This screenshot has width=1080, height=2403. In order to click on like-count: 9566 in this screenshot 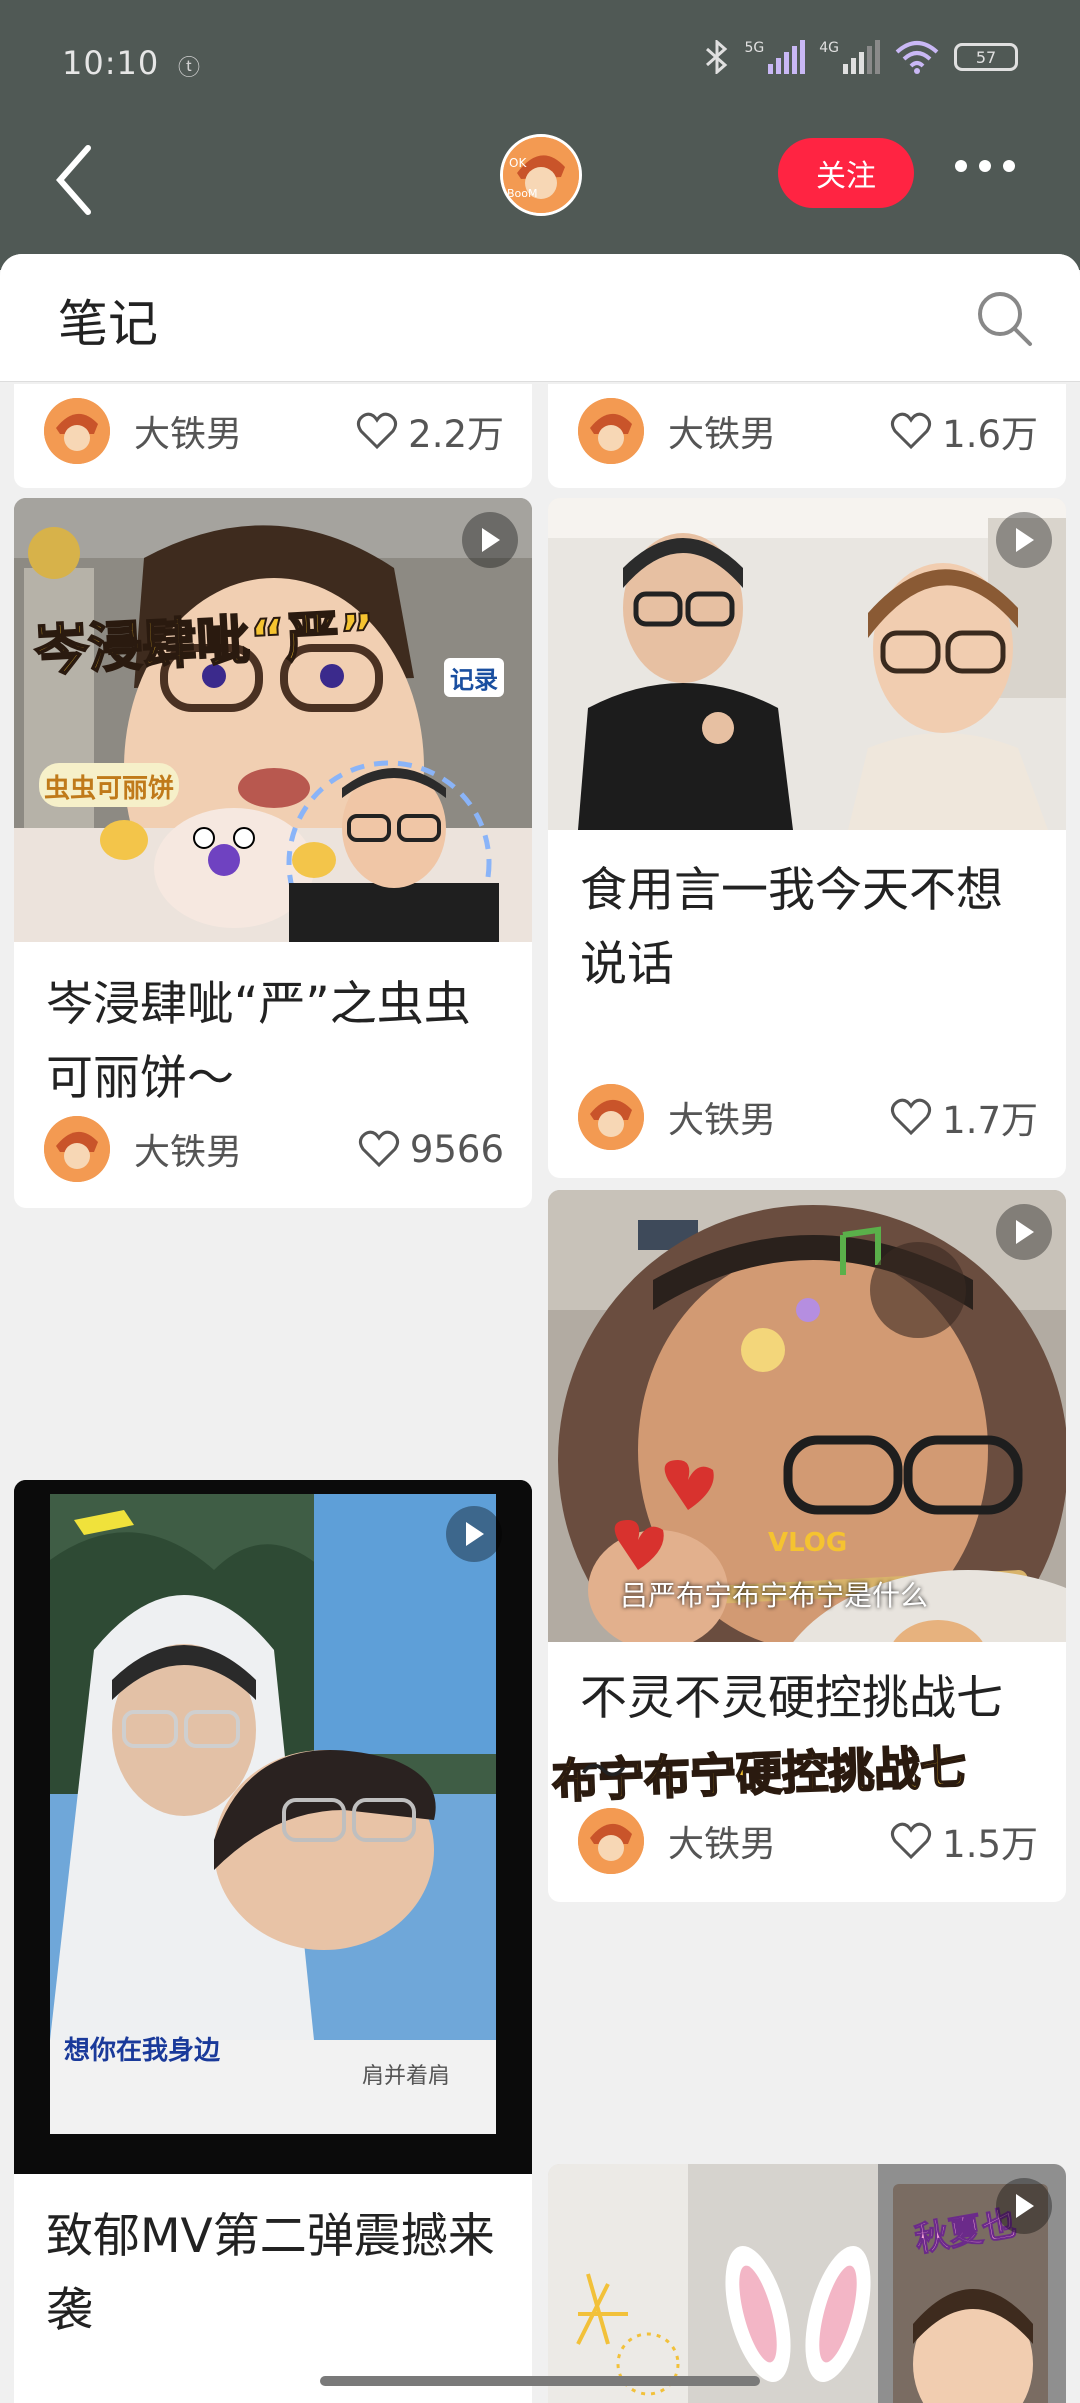, I will do `click(456, 1149)`.